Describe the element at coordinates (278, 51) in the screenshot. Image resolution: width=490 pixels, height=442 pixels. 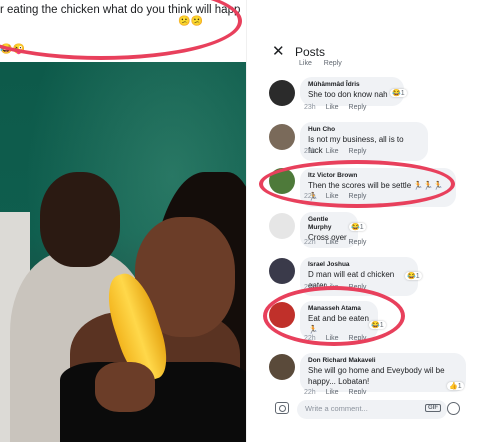
I see `close-icon: ✕` at that location.